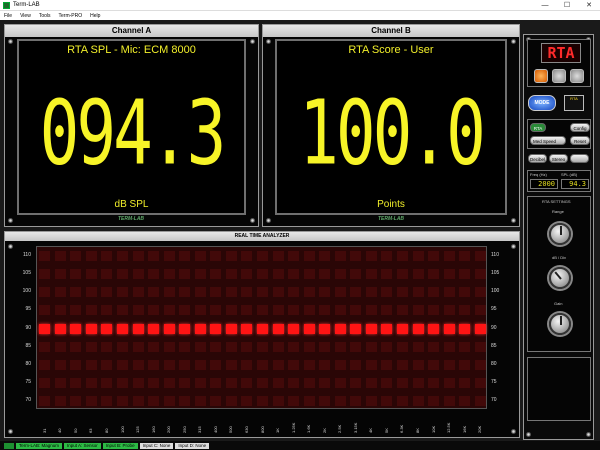  Describe the element at coordinates (574, 103) in the screenshot. I see `rta-mini-indicator: RTA` at that location.